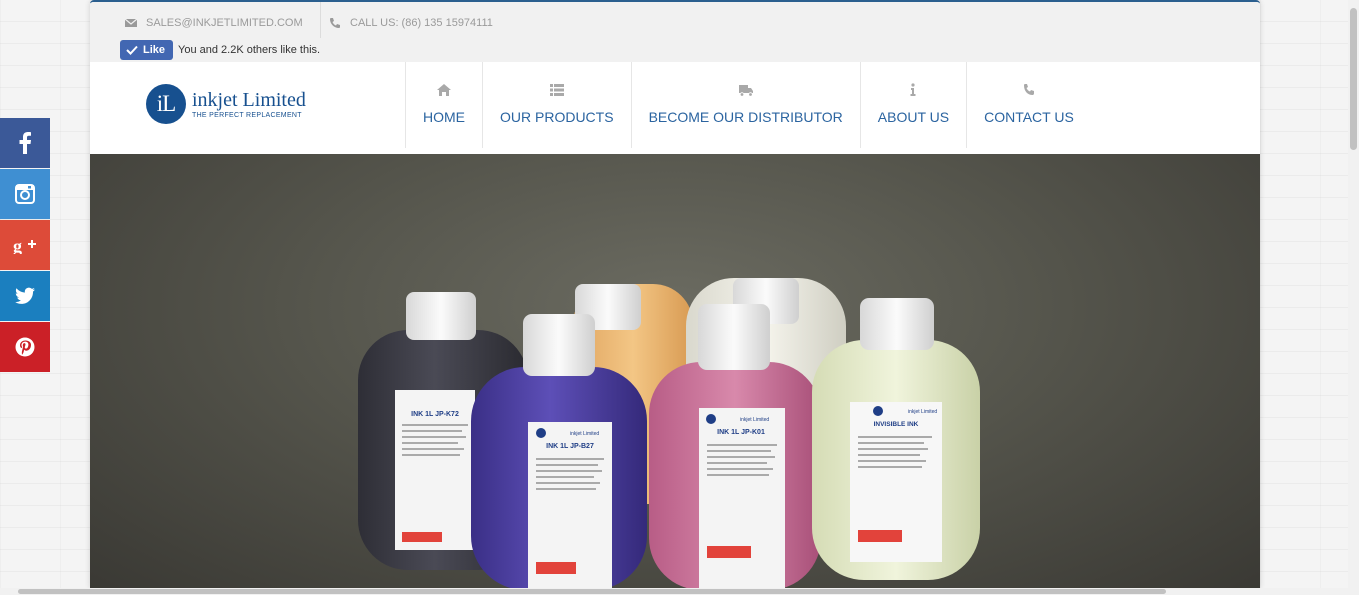  What do you see at coordinates (17, 245) in the screenshot?
I see `svg-text: g` at bounding box center [17, 245].